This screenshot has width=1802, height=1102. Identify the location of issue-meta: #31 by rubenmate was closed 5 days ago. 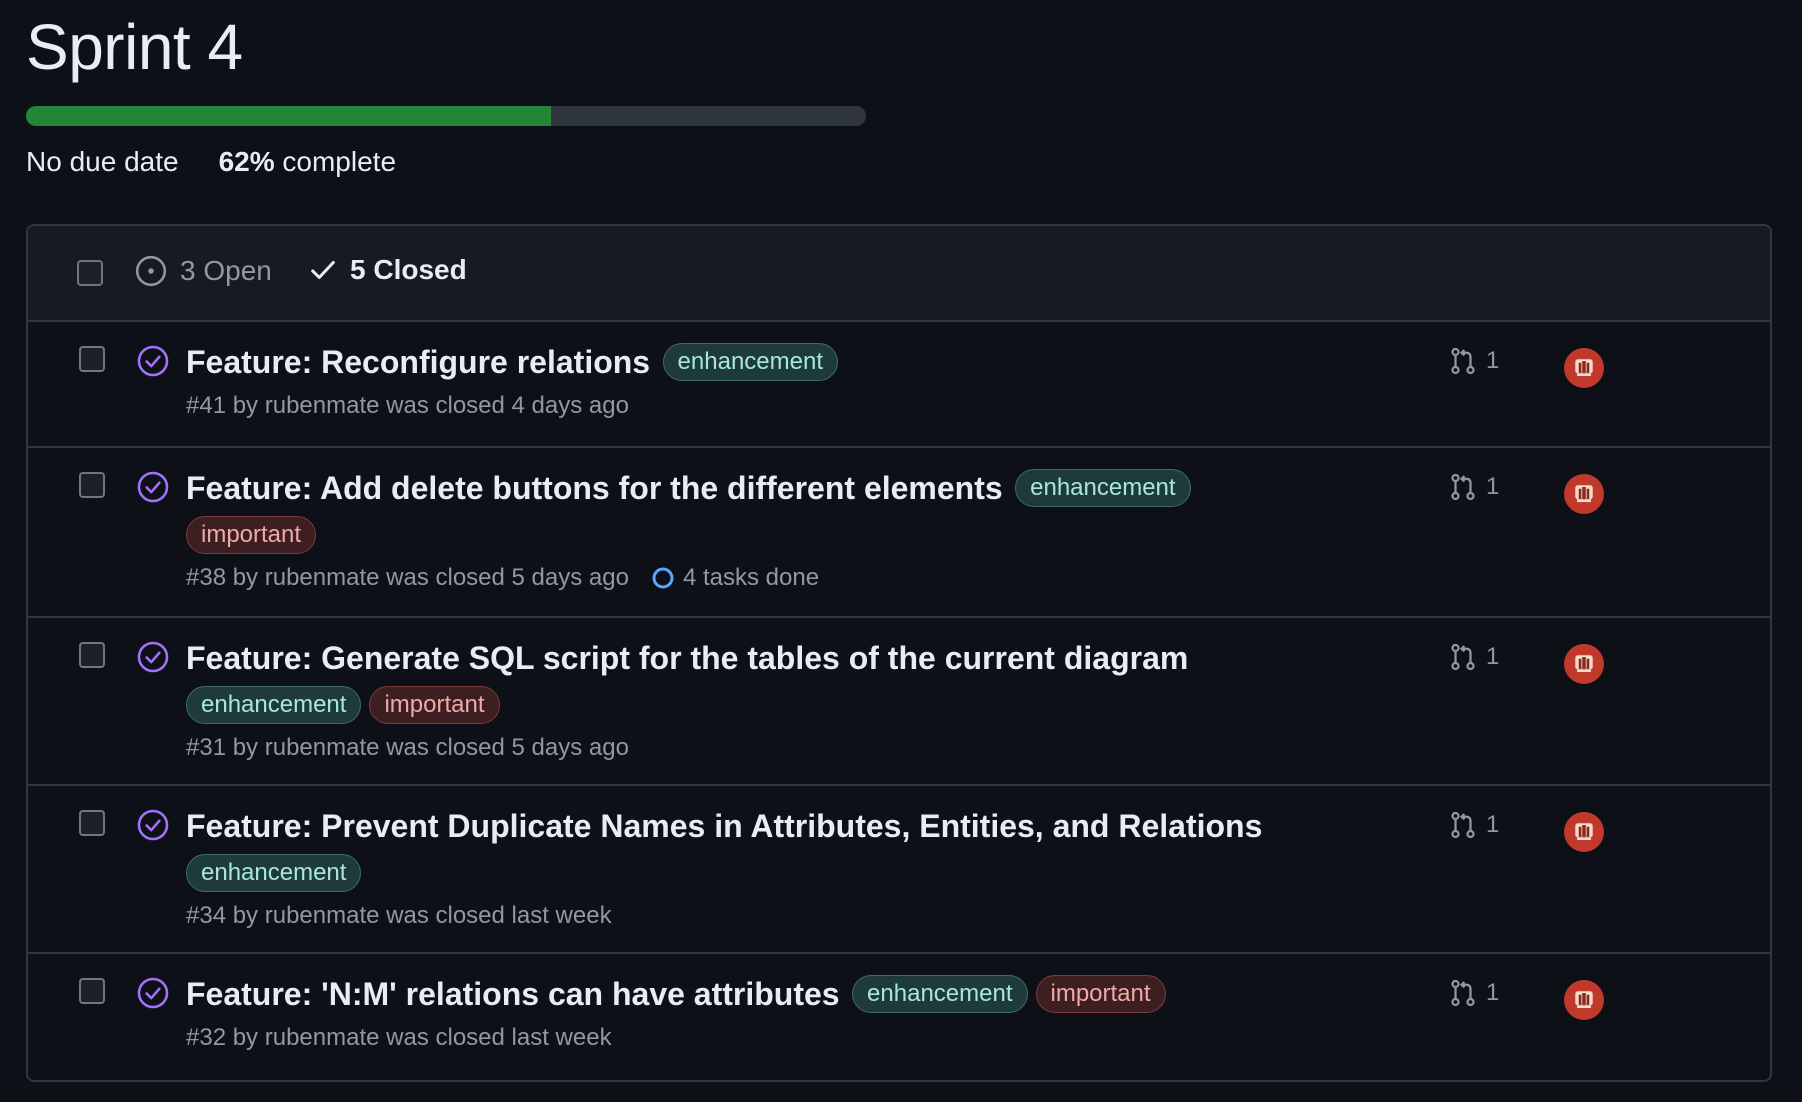
(796, 748).